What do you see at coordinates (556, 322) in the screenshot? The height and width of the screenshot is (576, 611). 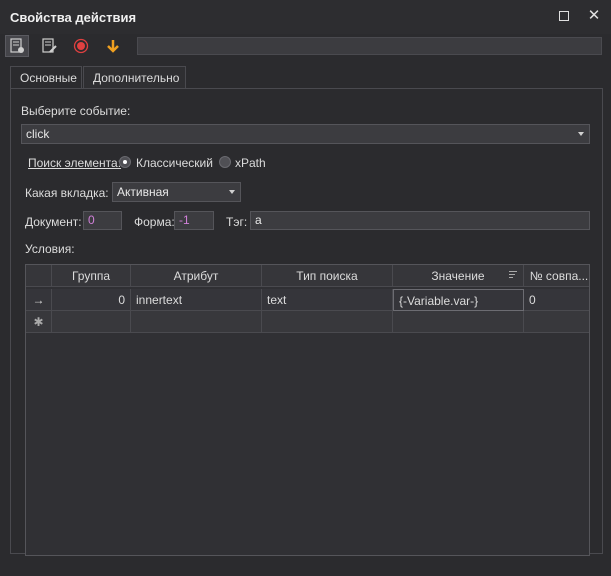 I see `new-cell-match-no` at bounding box center [556, 322].